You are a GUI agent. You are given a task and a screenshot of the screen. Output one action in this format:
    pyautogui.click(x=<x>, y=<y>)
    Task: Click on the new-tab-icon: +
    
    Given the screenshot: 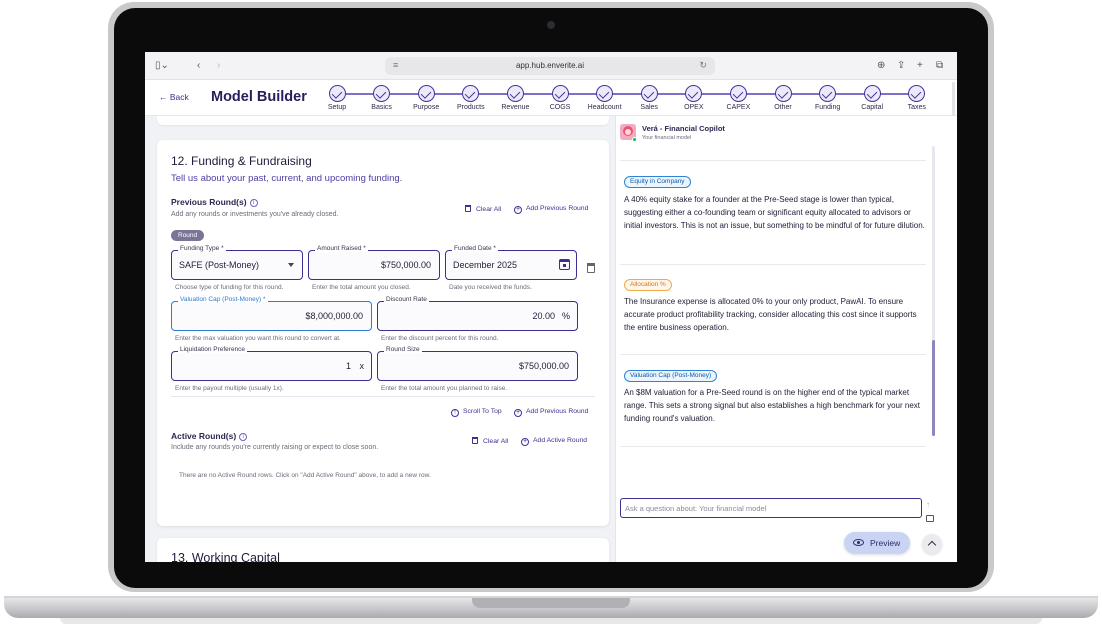 What is the action you would take?
    pyautogui.click(x=920, y=66)
    